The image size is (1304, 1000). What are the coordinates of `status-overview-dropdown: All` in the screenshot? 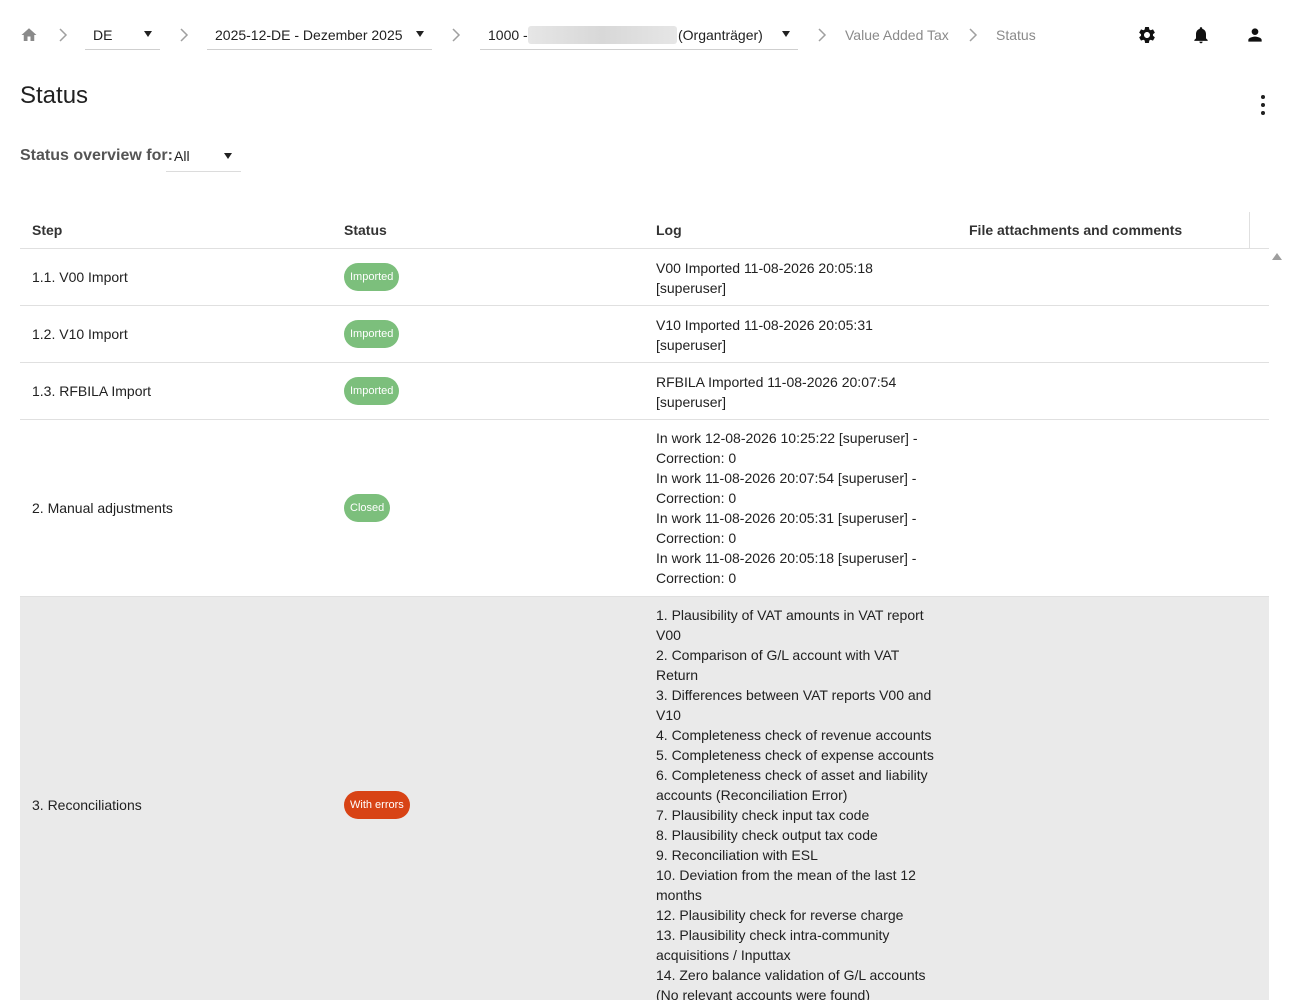 It's located at (203, 156).